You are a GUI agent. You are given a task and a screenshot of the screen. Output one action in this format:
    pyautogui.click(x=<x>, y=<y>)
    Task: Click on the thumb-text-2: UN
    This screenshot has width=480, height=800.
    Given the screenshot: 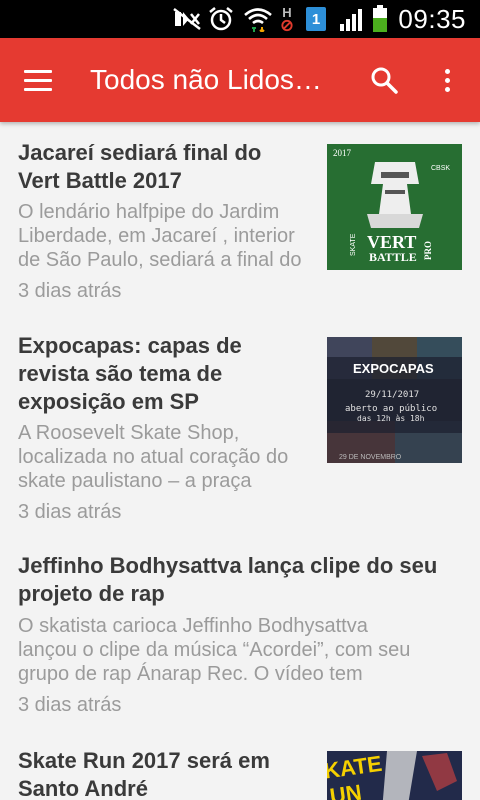 What is the action you would take?
    pyautogui.click(x=345, y=790)
    